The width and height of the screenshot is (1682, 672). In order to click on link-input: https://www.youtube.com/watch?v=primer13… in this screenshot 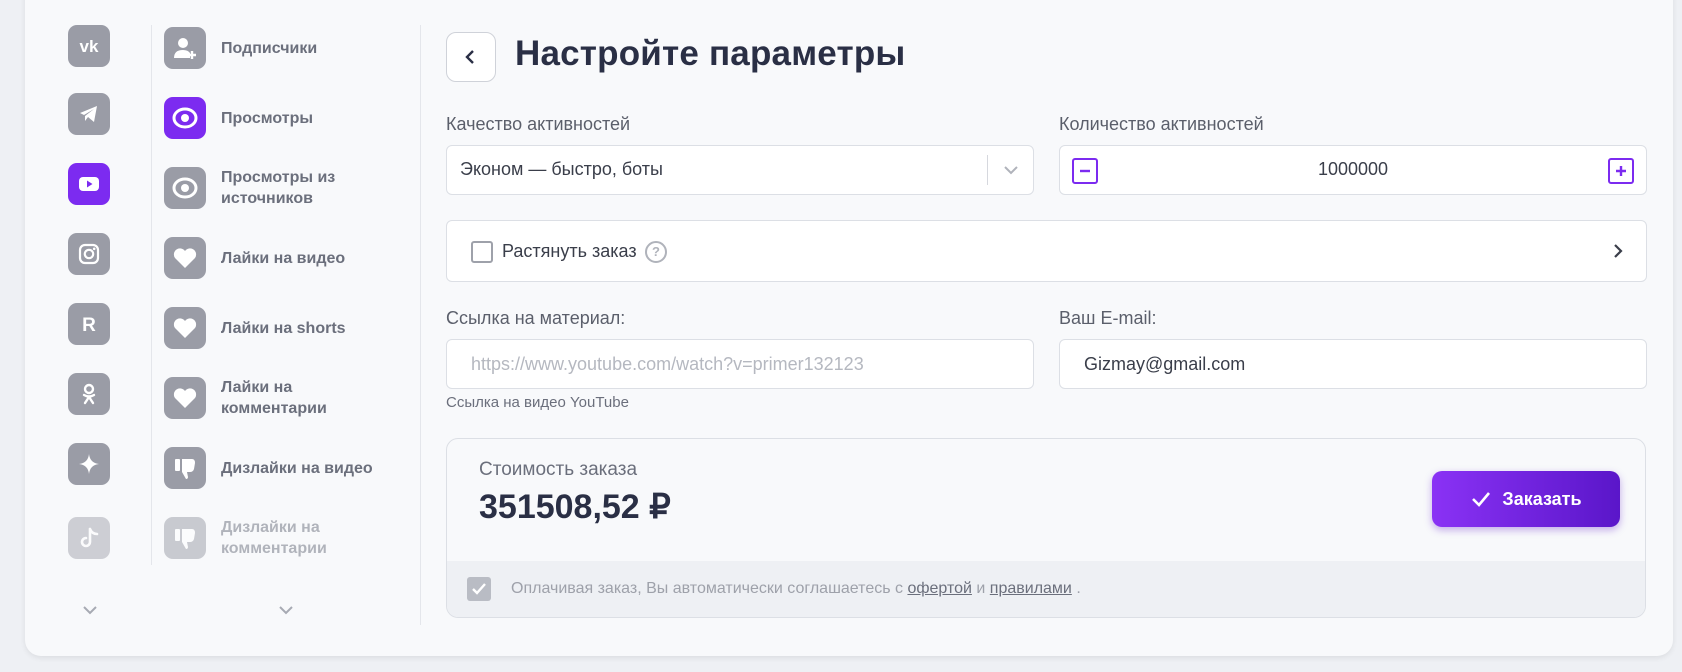, I will do `click(740, 364)`.